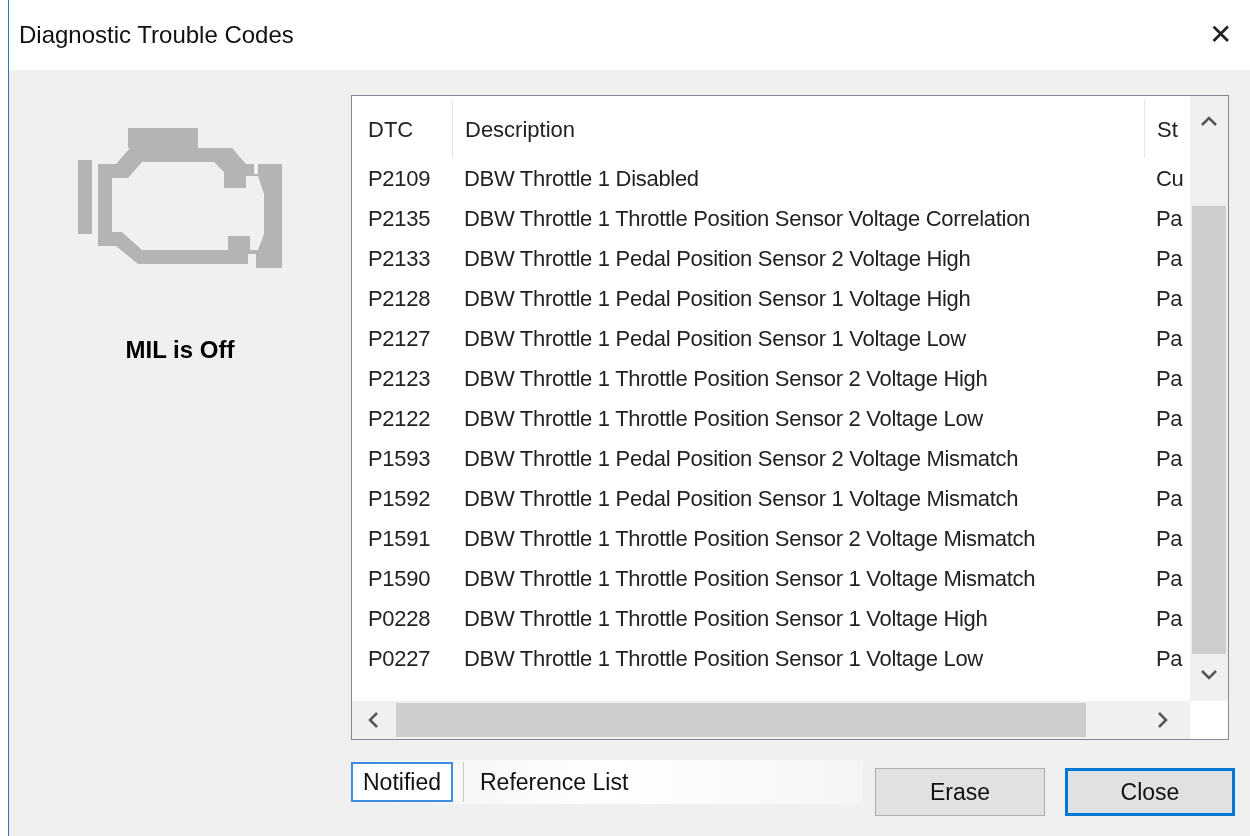  Describe the element at coordinates (1169, 178) in the screenshot. I see `table-cell-text: Cu` at that location.